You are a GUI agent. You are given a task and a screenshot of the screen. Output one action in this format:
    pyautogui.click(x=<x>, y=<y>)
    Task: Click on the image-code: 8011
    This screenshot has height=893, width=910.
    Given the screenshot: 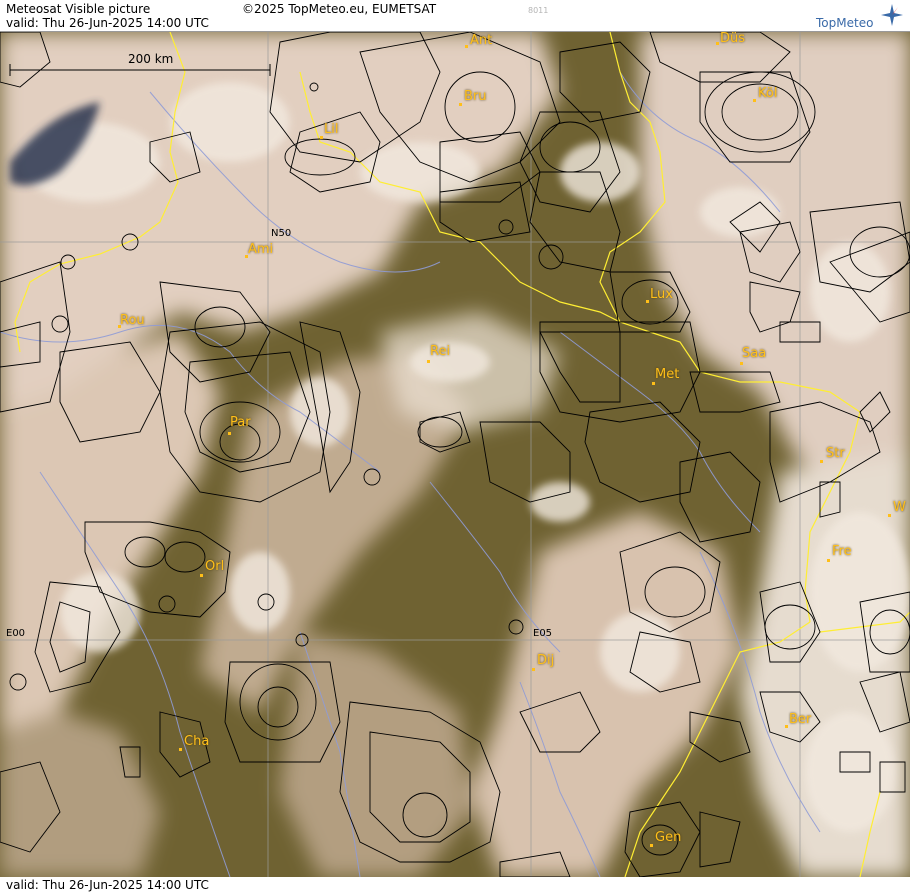 What is the action you would take?
    pyautogui.click(x=538, y=10)
    